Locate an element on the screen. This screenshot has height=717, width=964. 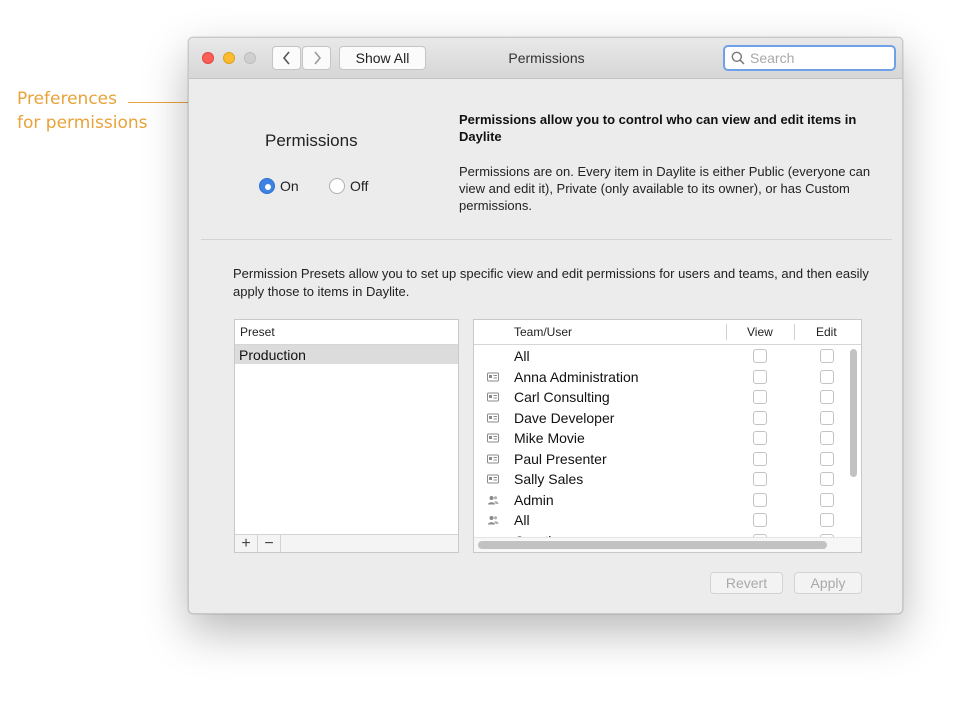
callout-label: Preferences for permissions is located at coordinates (82, 111).